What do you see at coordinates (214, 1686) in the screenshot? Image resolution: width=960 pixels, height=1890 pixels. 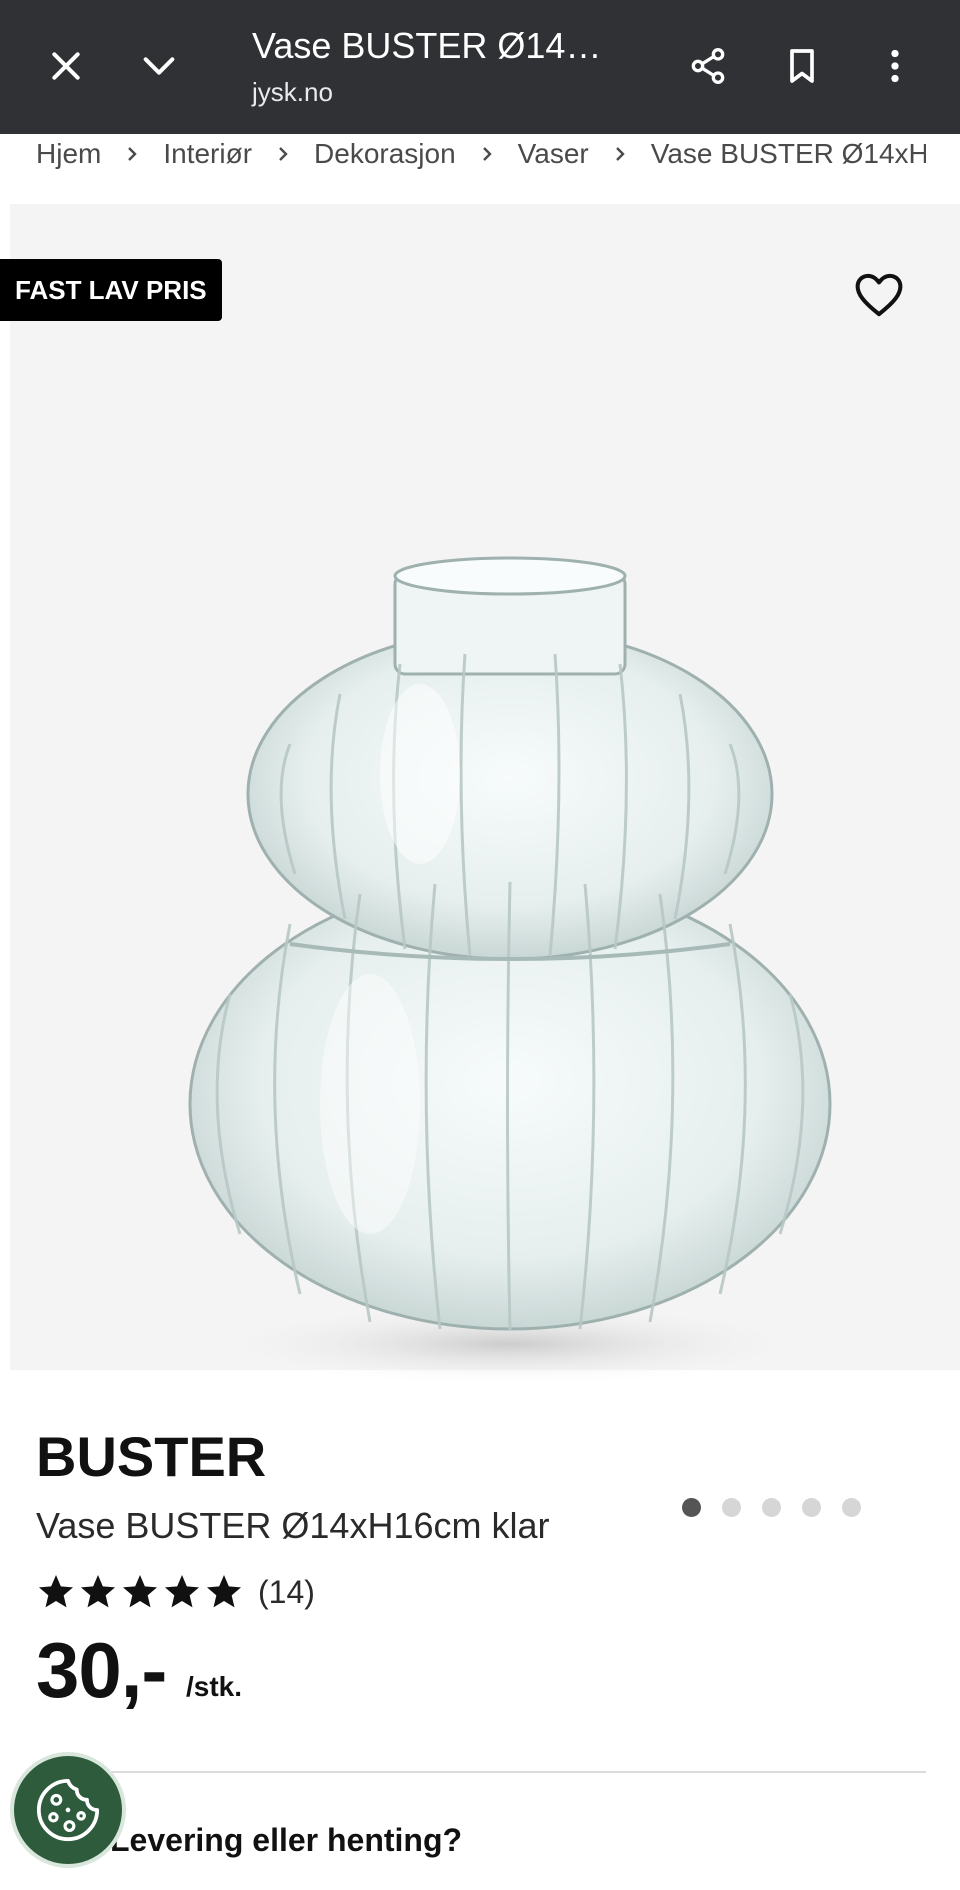 I see `price-unit: /stk.` at bounding box center [214, 1686].